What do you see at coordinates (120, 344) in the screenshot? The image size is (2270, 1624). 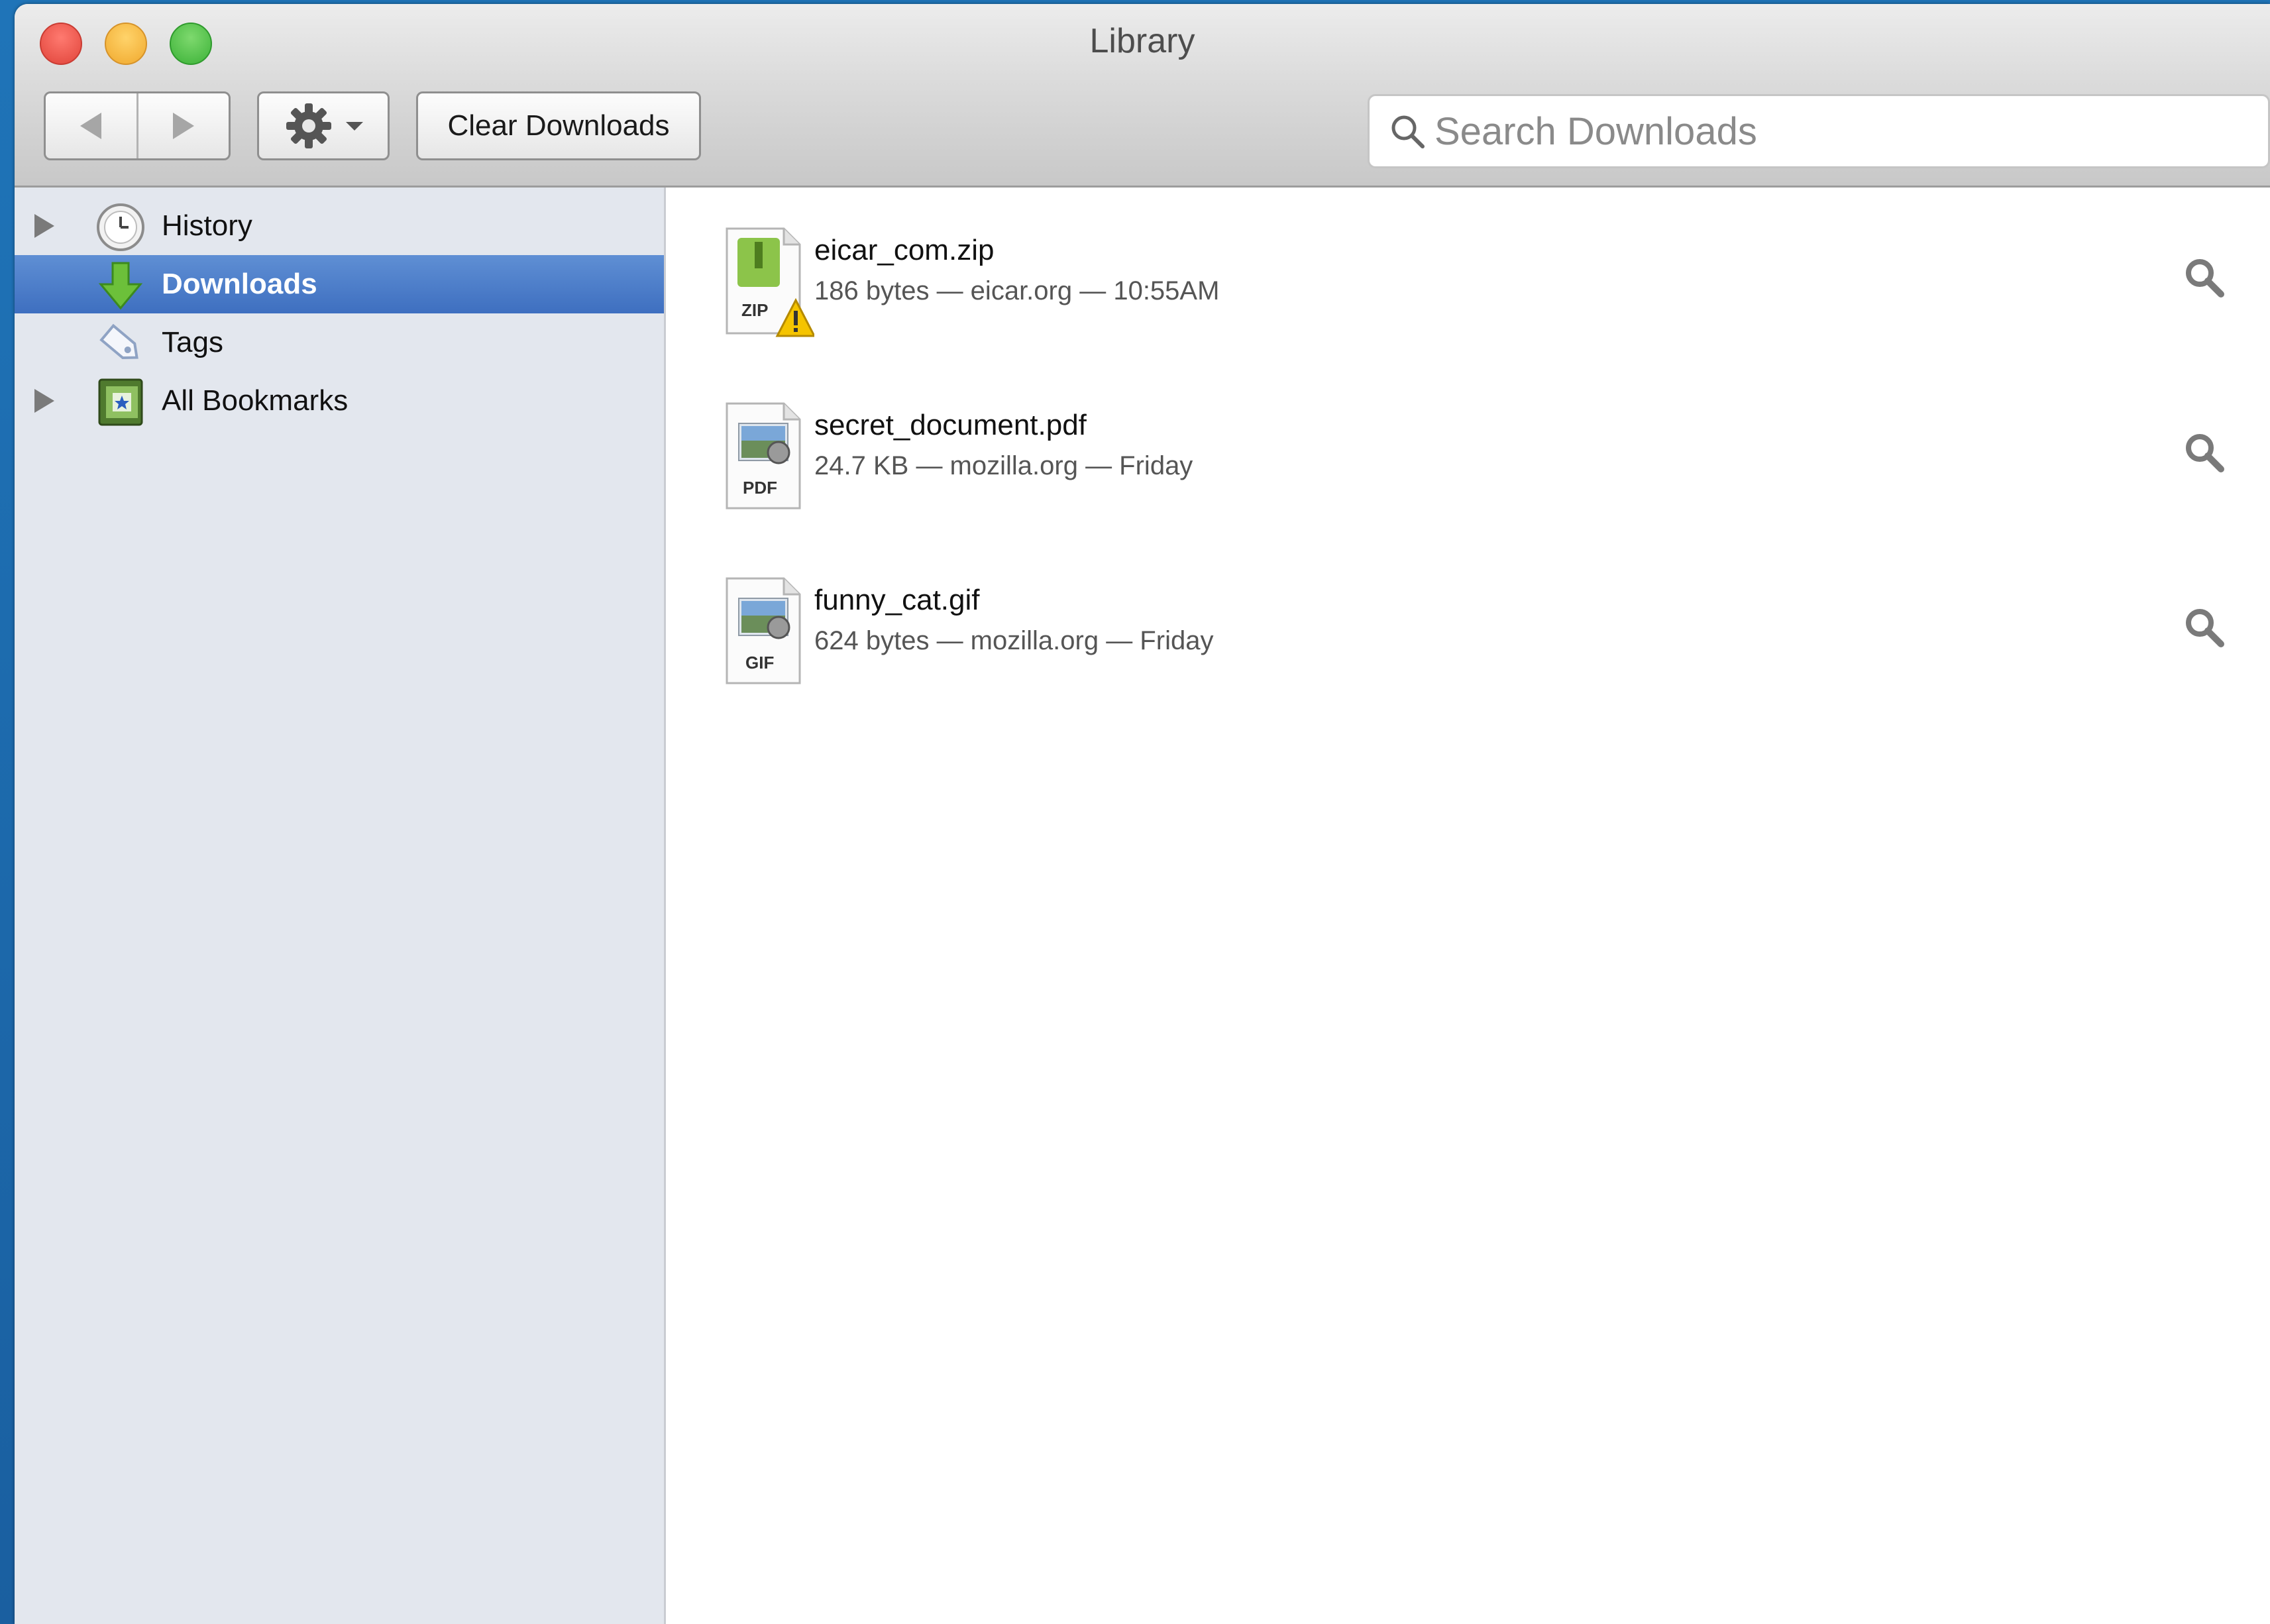 I see `tag-icon` at bounding box center [120, 344].